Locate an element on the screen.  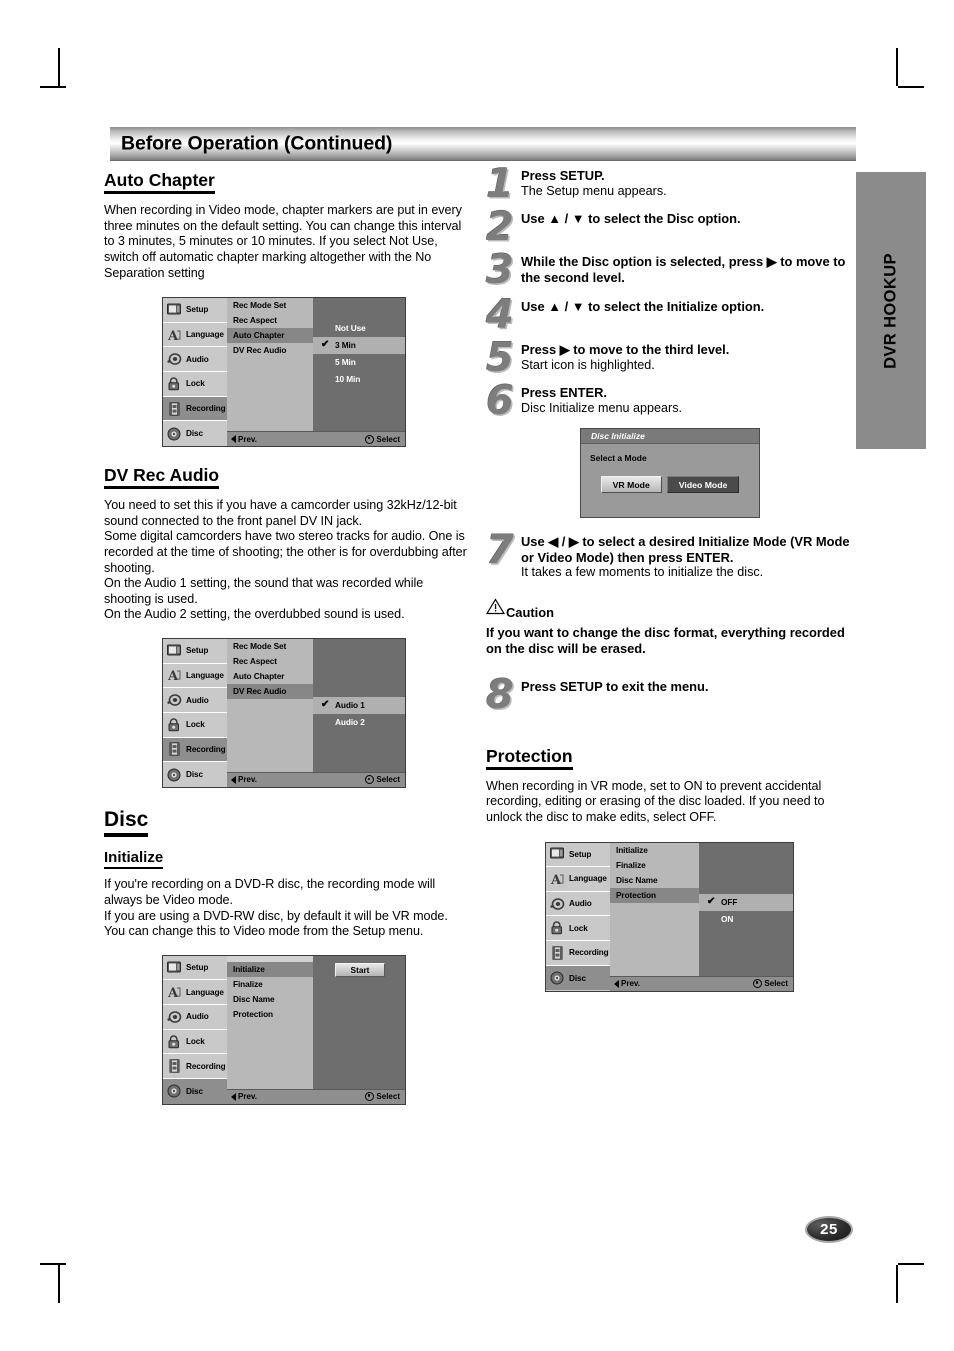
osd-footer: Prev. Select is located at coordinates (316, 439).